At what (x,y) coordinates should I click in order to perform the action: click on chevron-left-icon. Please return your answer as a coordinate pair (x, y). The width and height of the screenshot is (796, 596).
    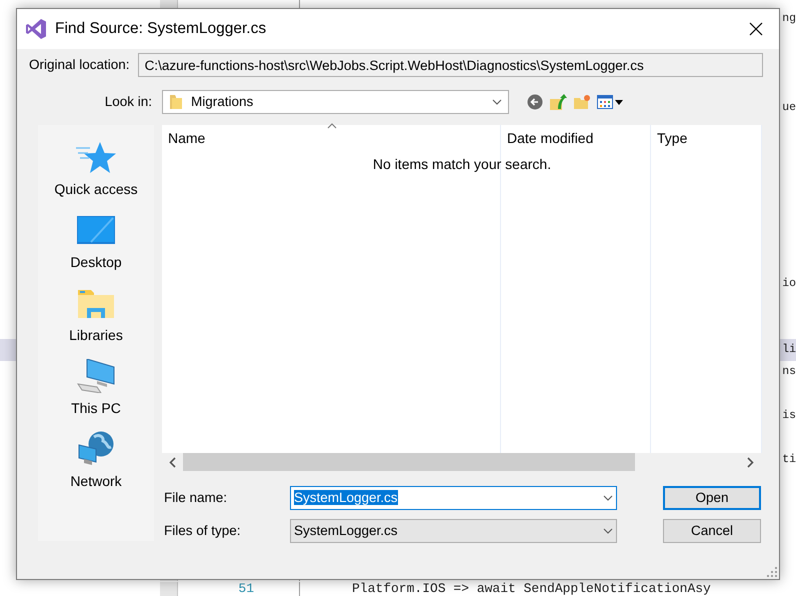
    Looking at the image, I should click on (172, 462).